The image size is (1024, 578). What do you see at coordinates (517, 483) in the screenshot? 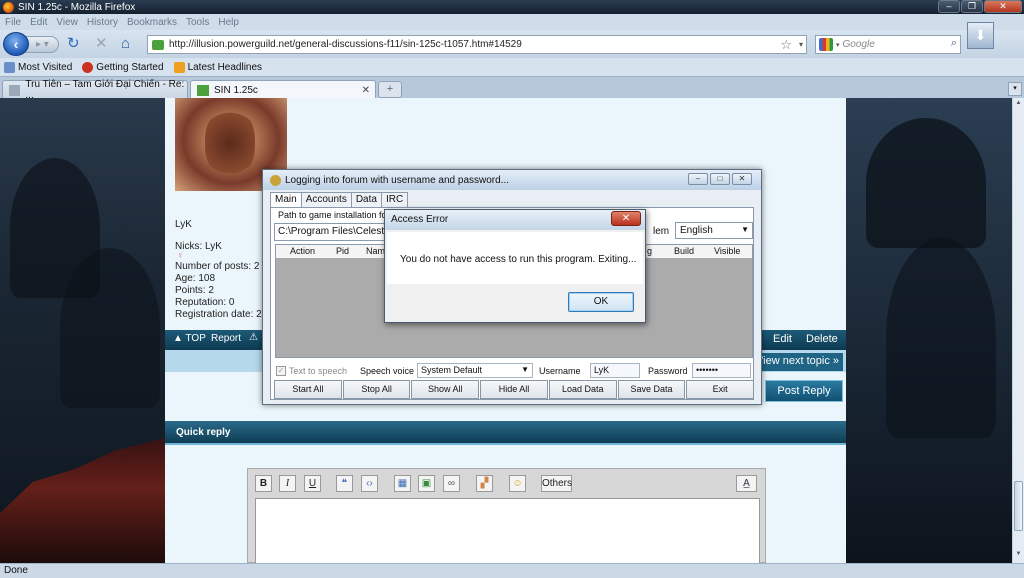
I see `smiley-icon: ☺` at bounding box center [517, 483].